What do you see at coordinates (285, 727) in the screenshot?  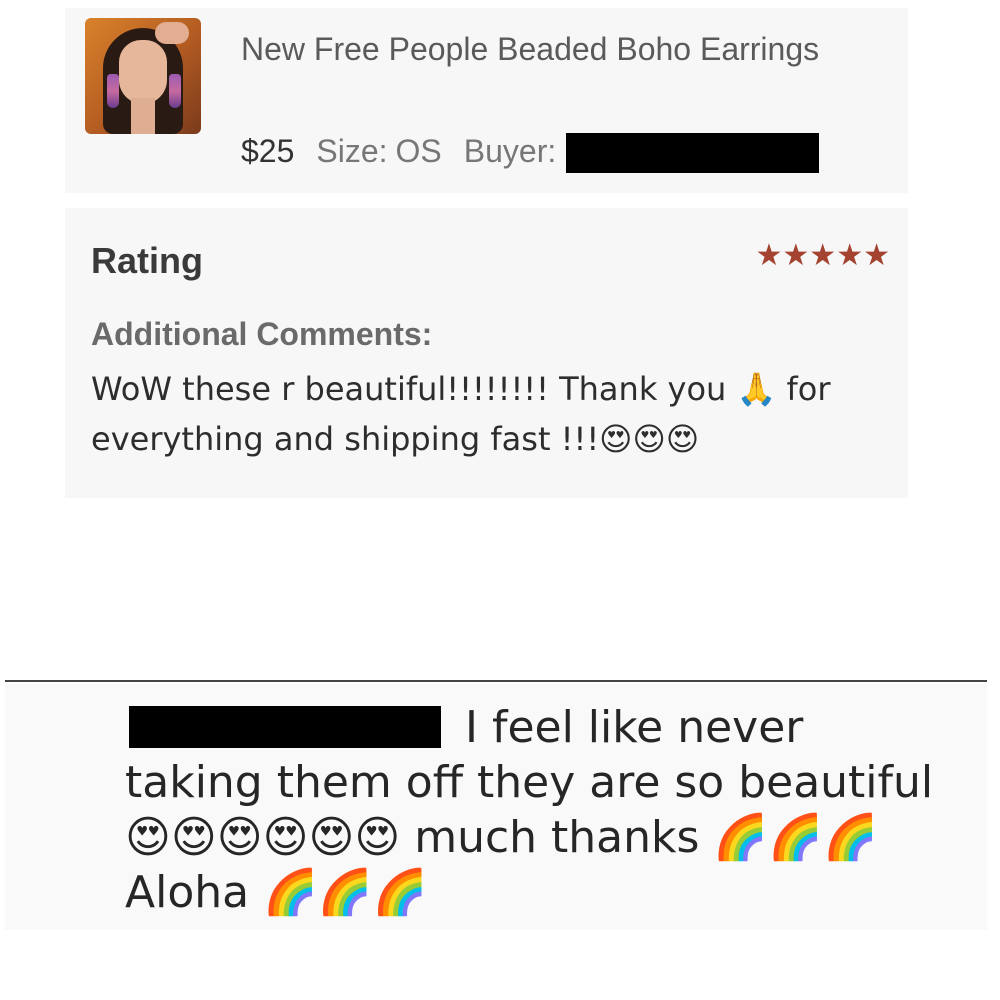 I see `sender-name-redaction` at bounding box center [285, 727].